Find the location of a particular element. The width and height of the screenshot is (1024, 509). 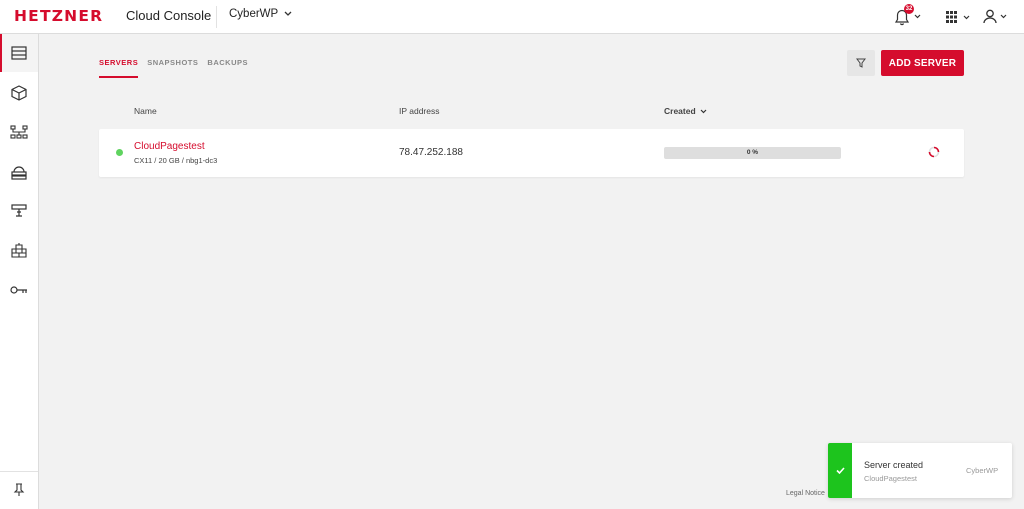

floating-ip-icon is located at coordinates (19, 210).